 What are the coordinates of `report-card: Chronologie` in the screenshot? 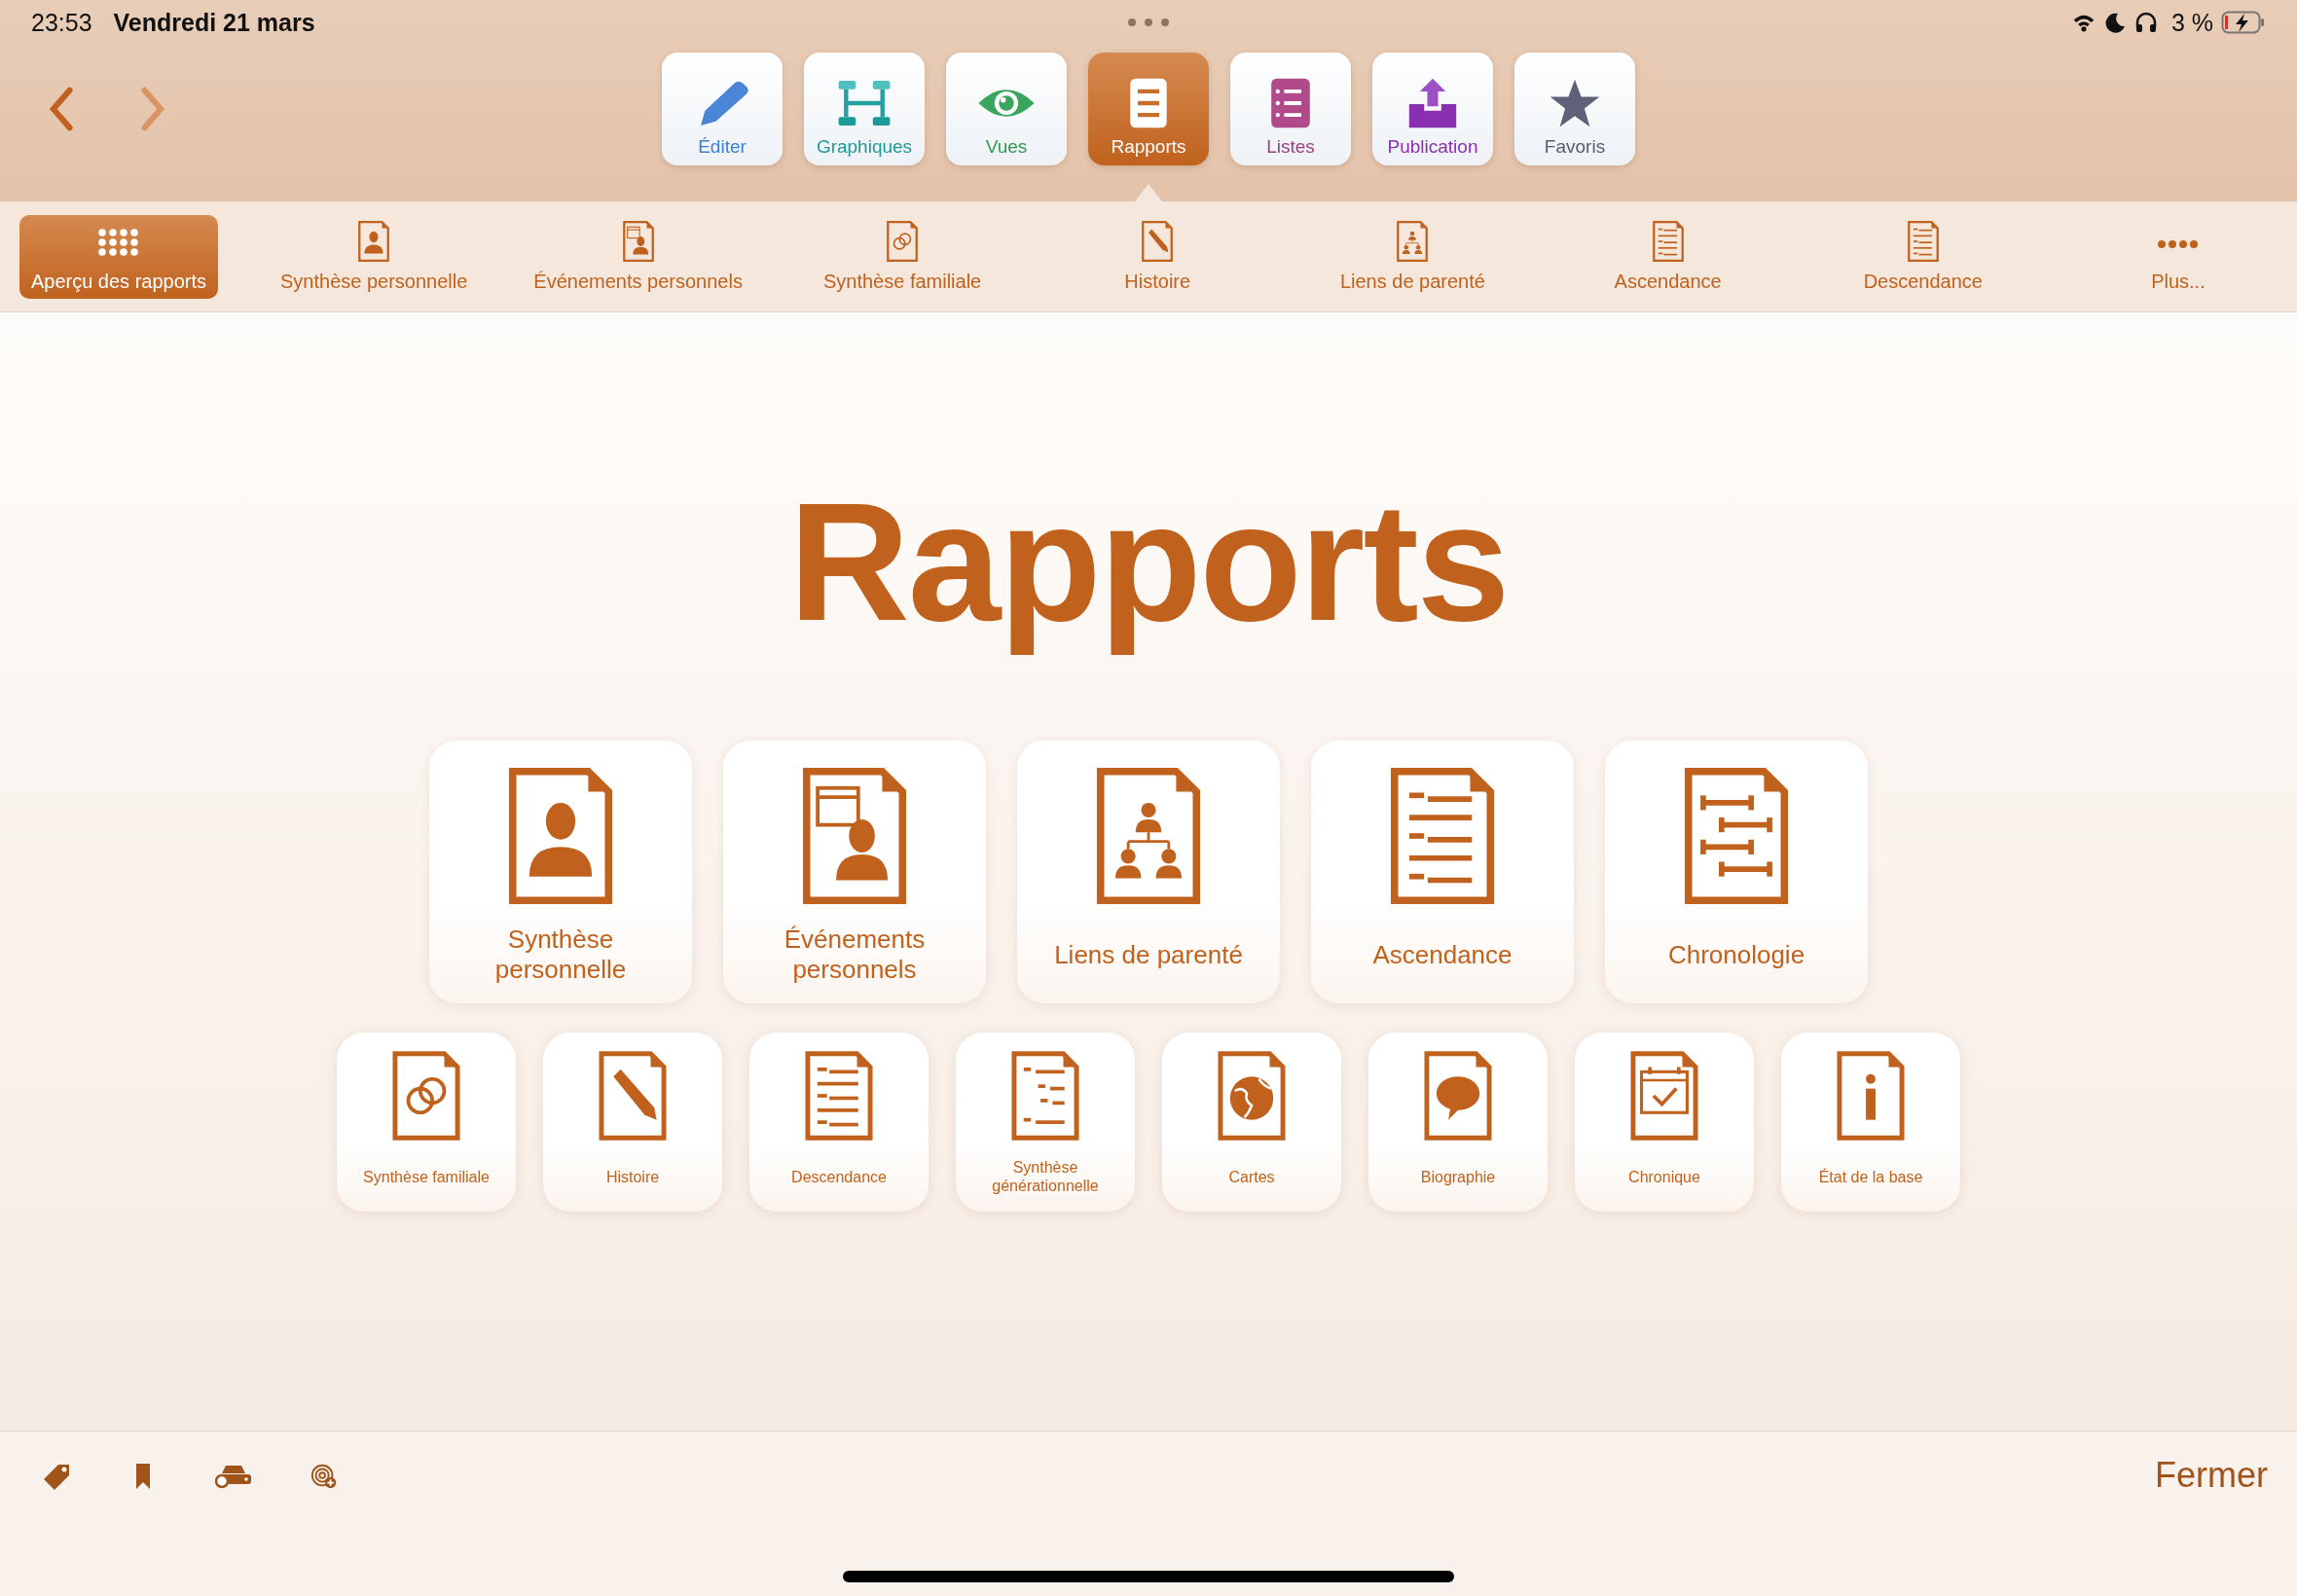 It's located at (1736, 872).